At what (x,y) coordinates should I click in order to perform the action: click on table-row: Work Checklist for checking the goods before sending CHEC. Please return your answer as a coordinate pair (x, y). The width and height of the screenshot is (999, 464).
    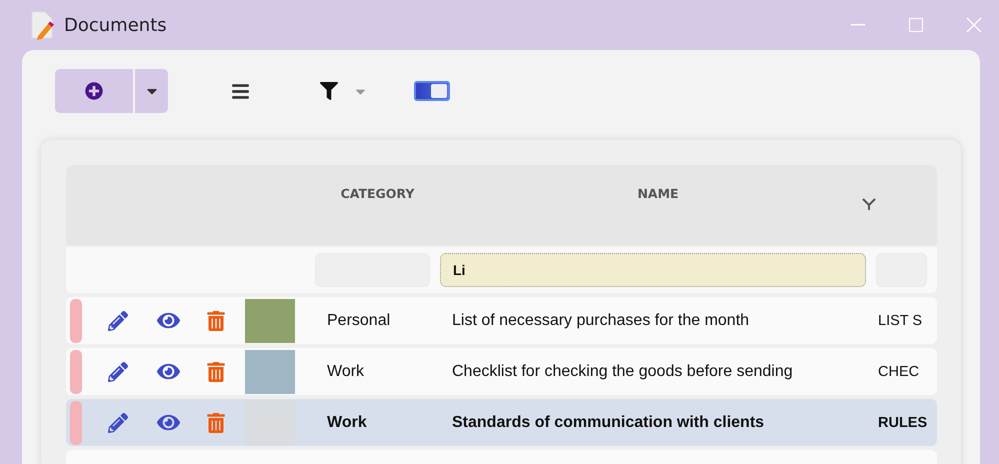
    Looking at the image, I should click on (501, 371).